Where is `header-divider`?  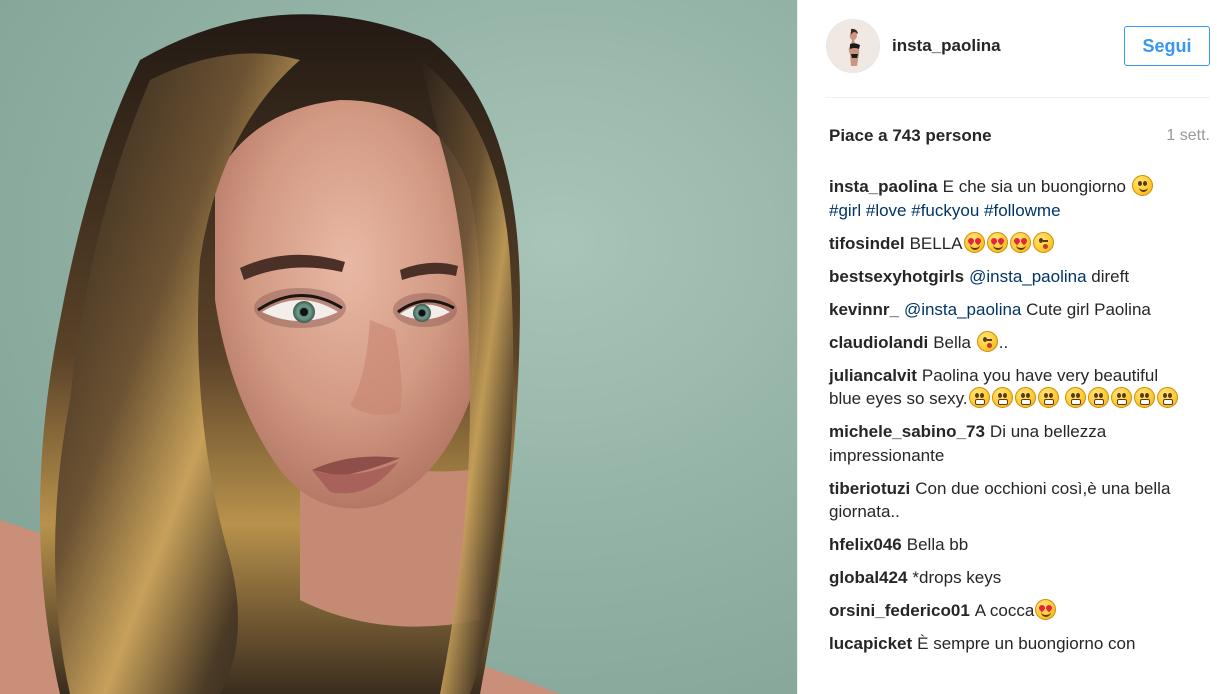
header-divider is located at coordinates (1018, 97).